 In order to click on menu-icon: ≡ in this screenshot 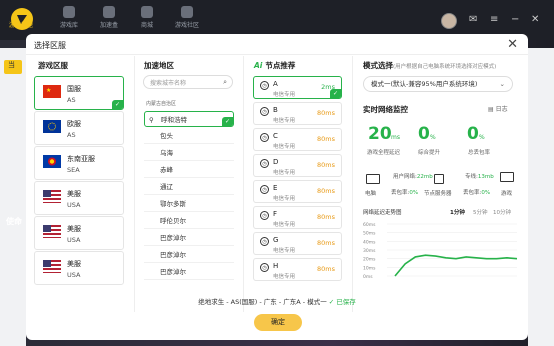, I will do `click(494, 19)`.